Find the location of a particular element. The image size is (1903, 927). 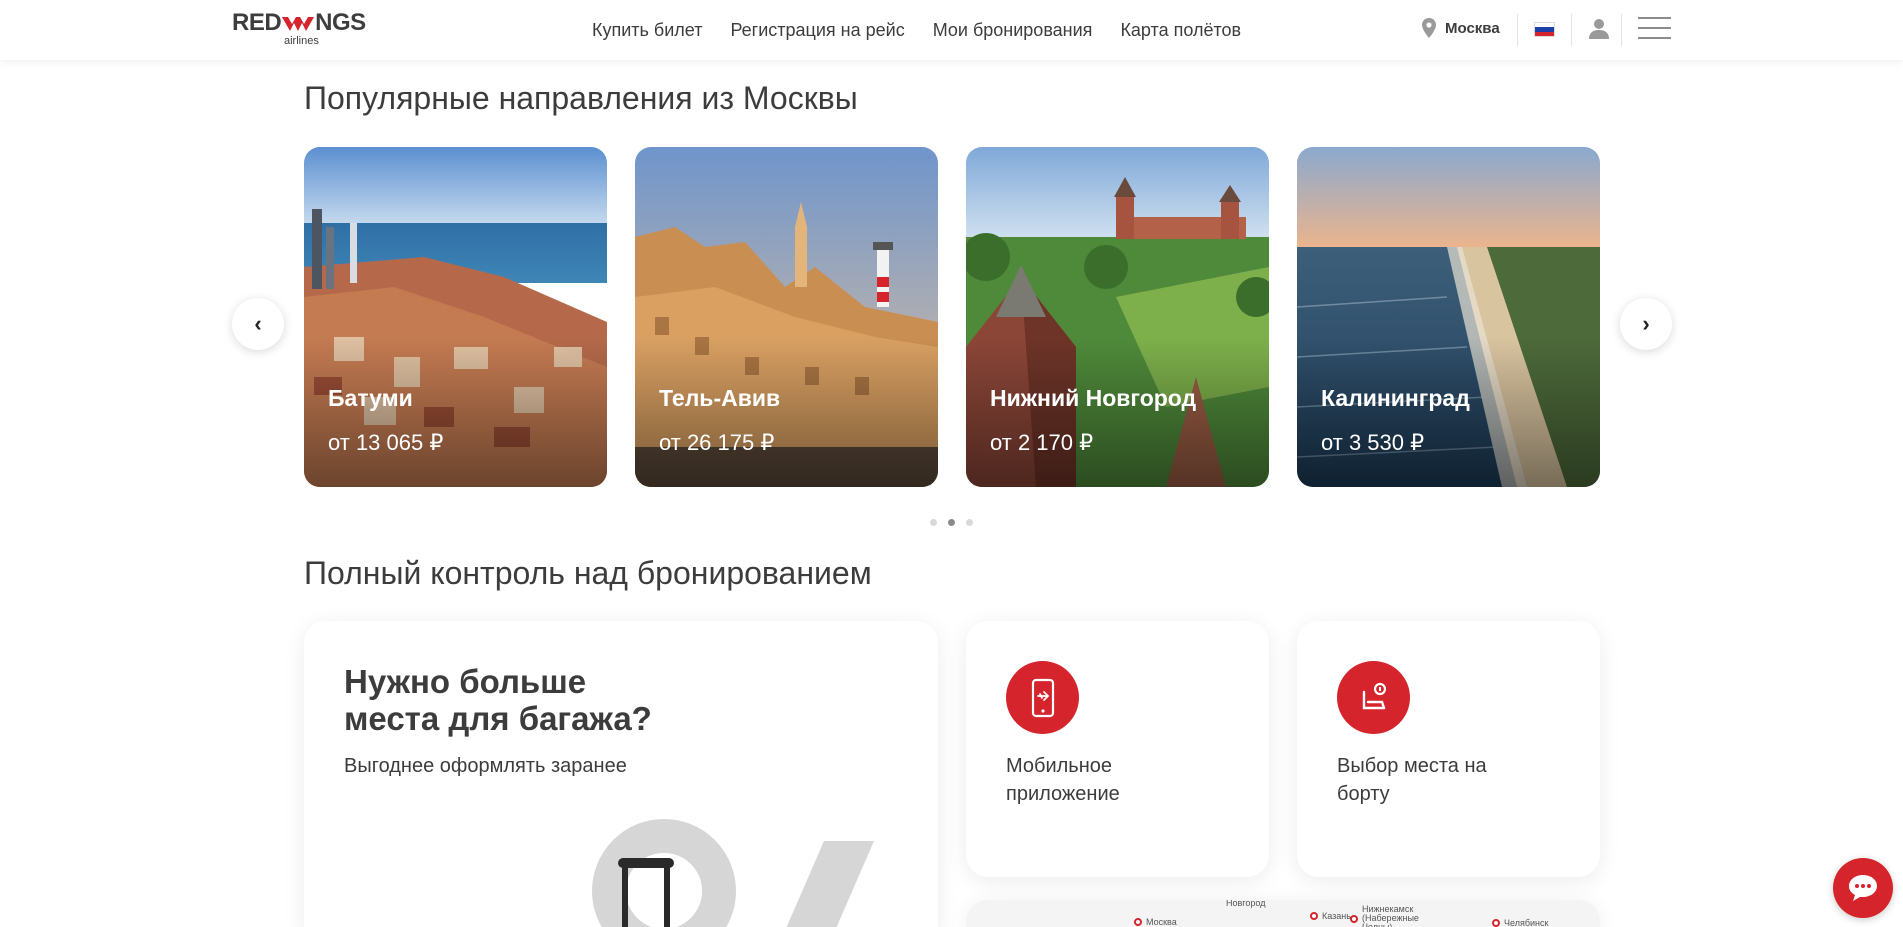

logo-text-red: RED is located at coordinates (257, 22).